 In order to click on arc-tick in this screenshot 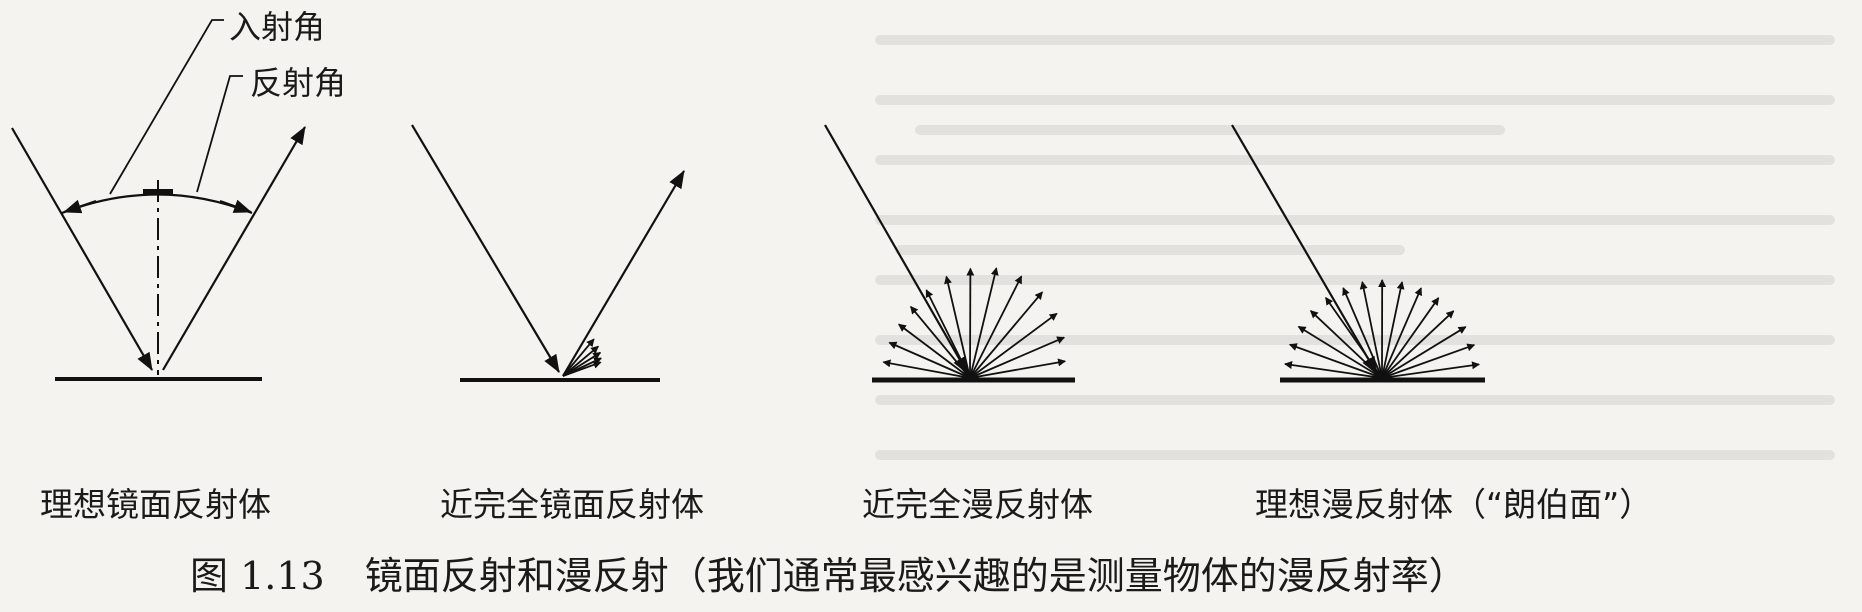, I will do `click(158, 192)`.